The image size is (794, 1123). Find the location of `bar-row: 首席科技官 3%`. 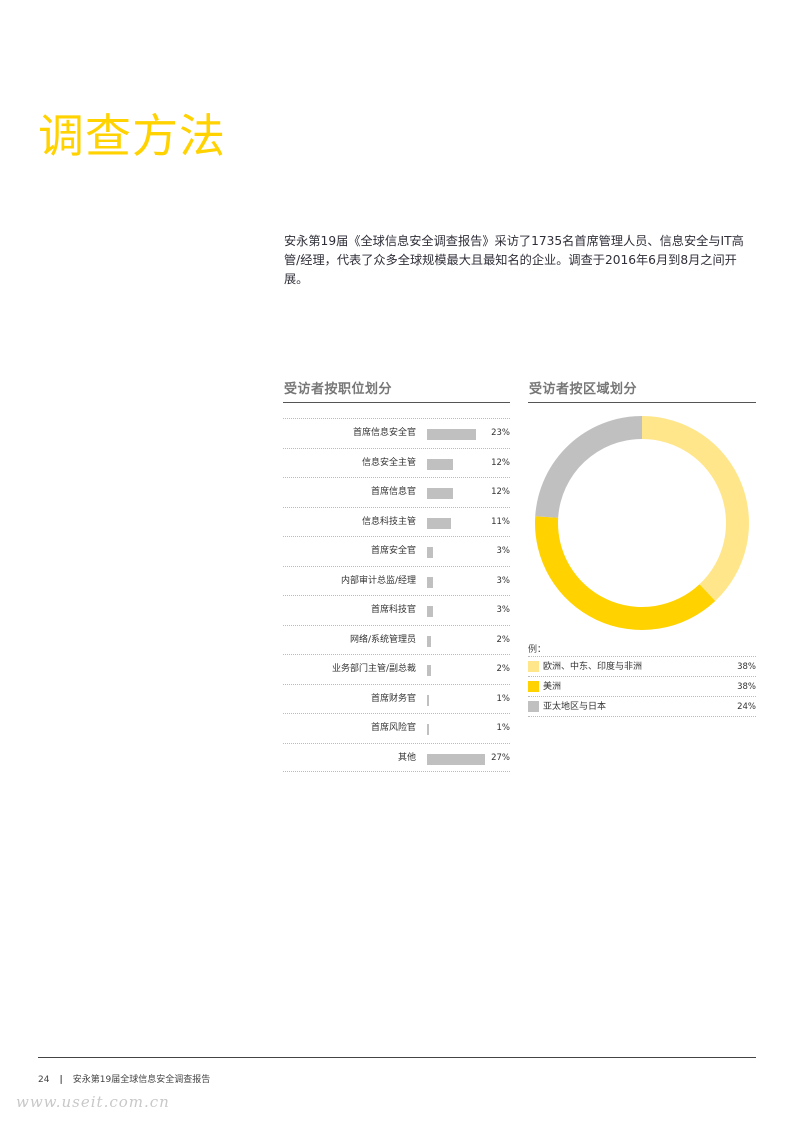

bar-row: 首席科技官 3% is located at coordinates (396, 610).